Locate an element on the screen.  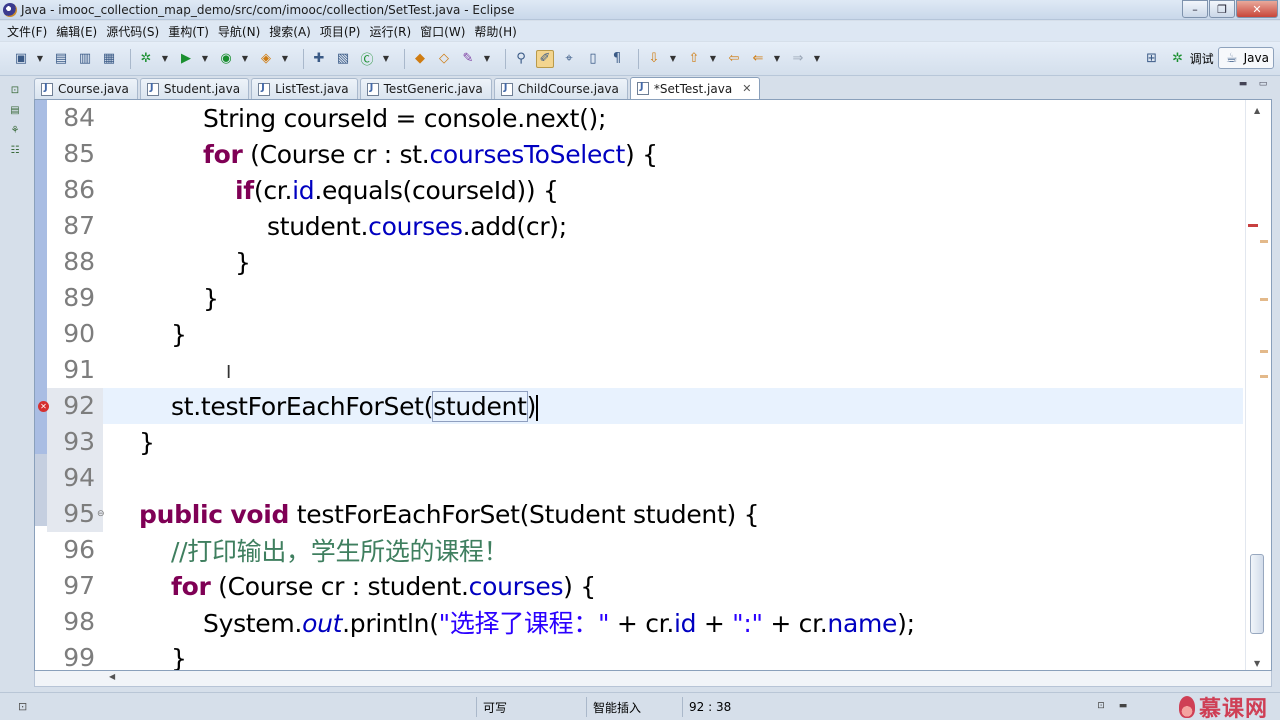
menu-edit: 编辑(E) is located at coordinates (78, 31).